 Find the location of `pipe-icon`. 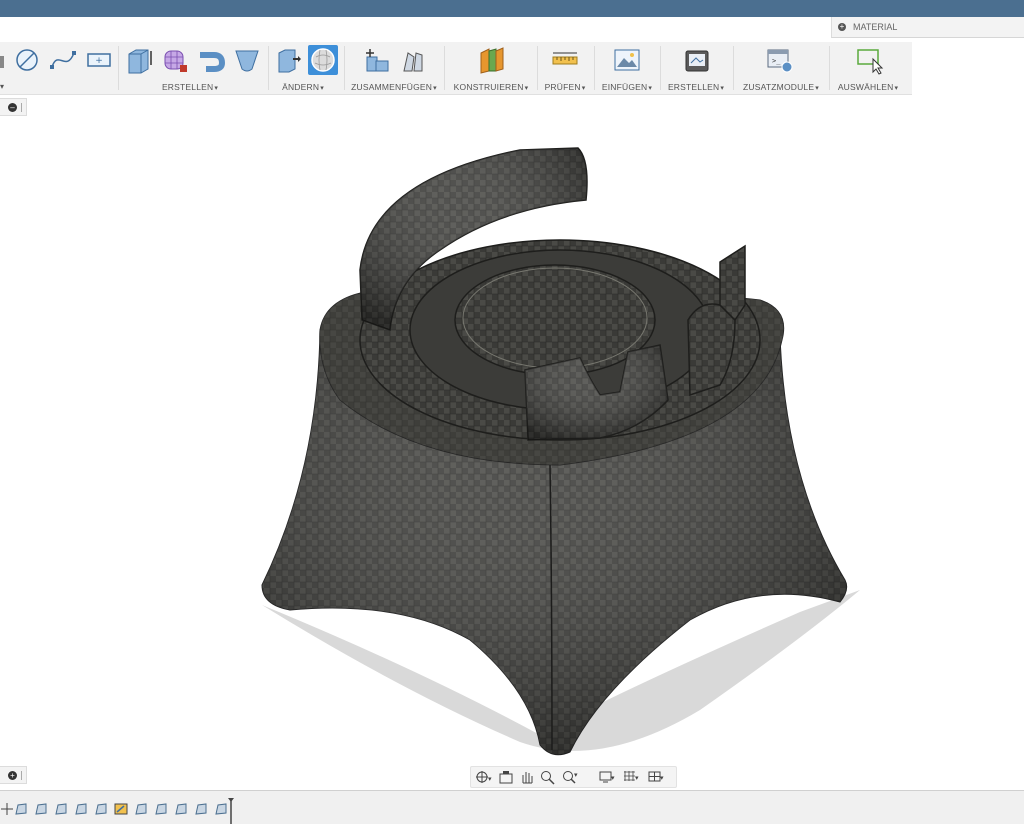

pipe-icon is located at coordinates (211, 60).